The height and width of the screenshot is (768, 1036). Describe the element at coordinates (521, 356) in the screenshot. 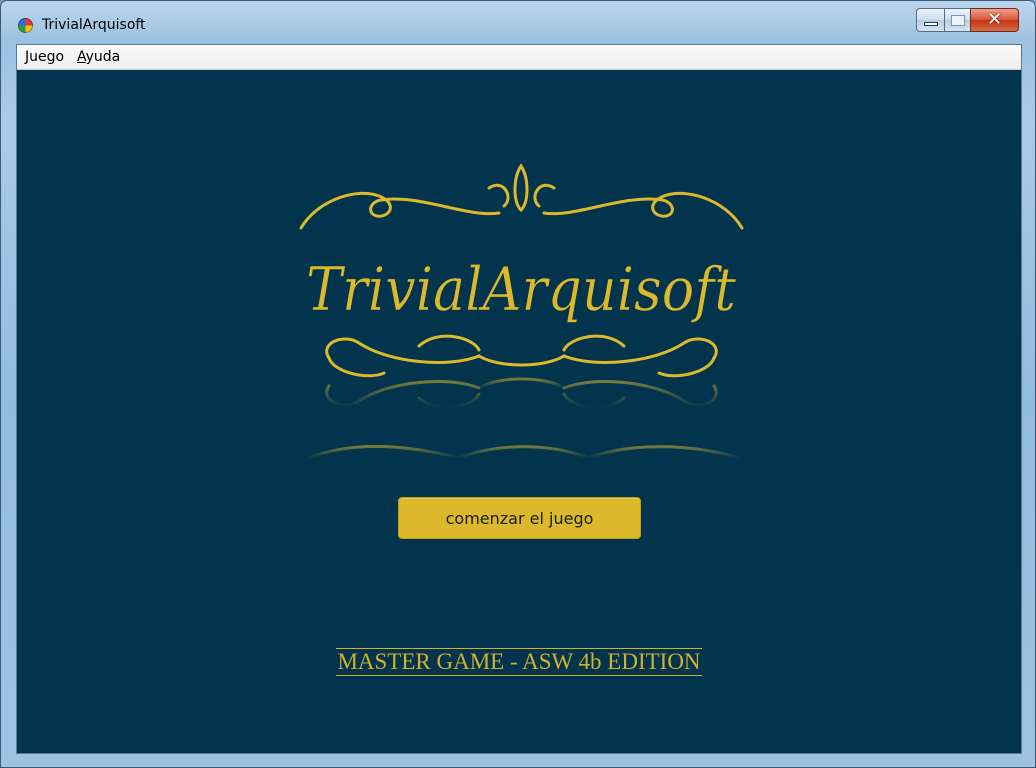

I see `bottom-flourish` at that location.